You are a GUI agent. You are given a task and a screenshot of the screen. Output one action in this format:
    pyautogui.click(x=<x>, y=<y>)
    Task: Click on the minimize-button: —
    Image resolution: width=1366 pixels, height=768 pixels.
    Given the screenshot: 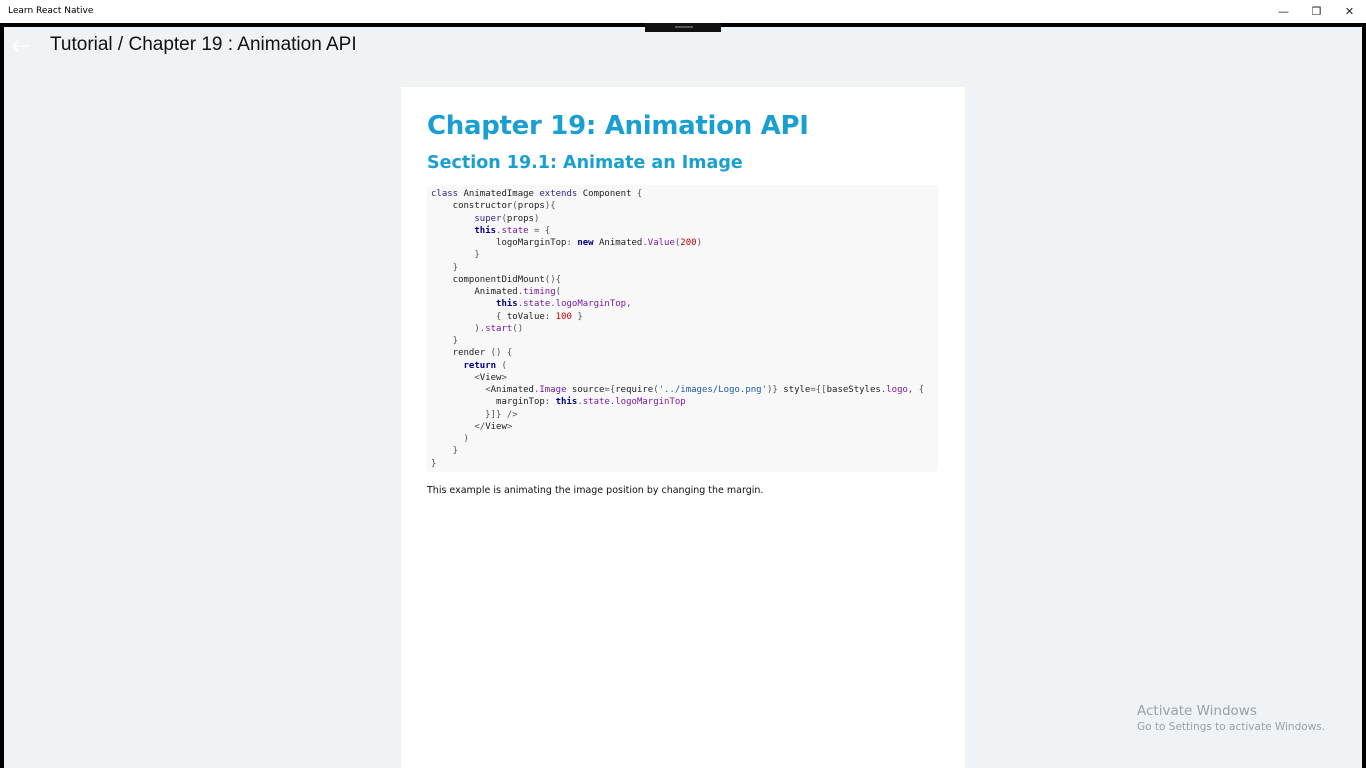 What is the action you would take?
    pyautogui.click(x=1283, y=11)
    